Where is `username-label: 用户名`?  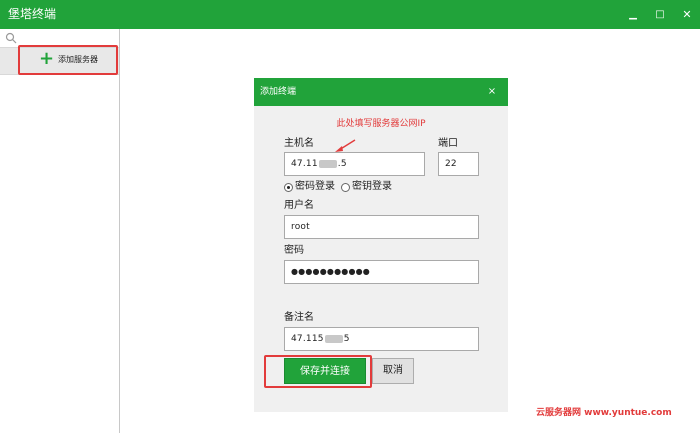 username-label: 用户名 is located at coordinates (299, 205).